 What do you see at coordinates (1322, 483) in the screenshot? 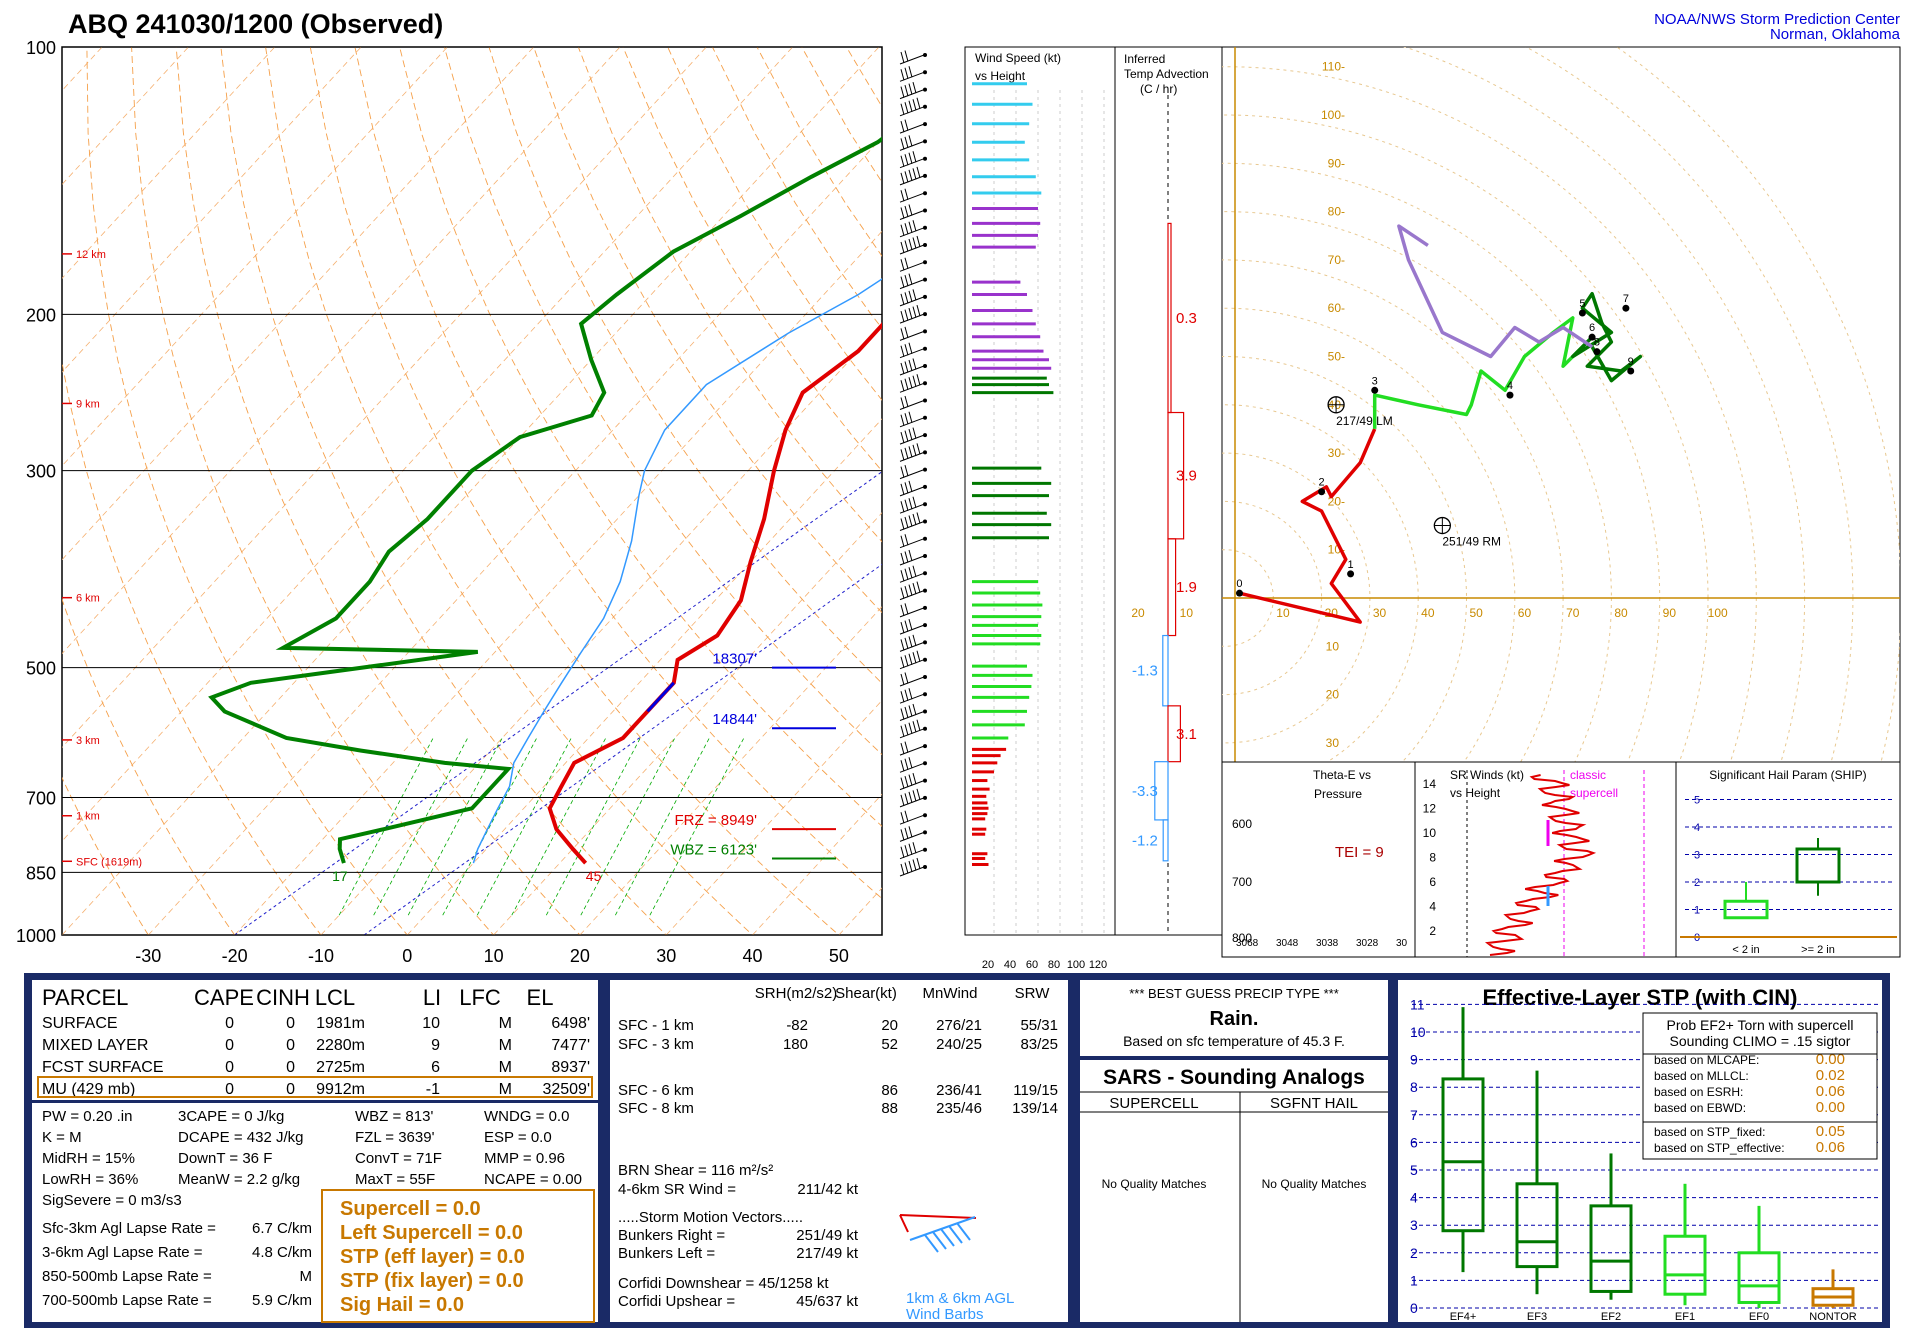
I see `hodograph-km-label: 2` at bounding box center [1322, 483].